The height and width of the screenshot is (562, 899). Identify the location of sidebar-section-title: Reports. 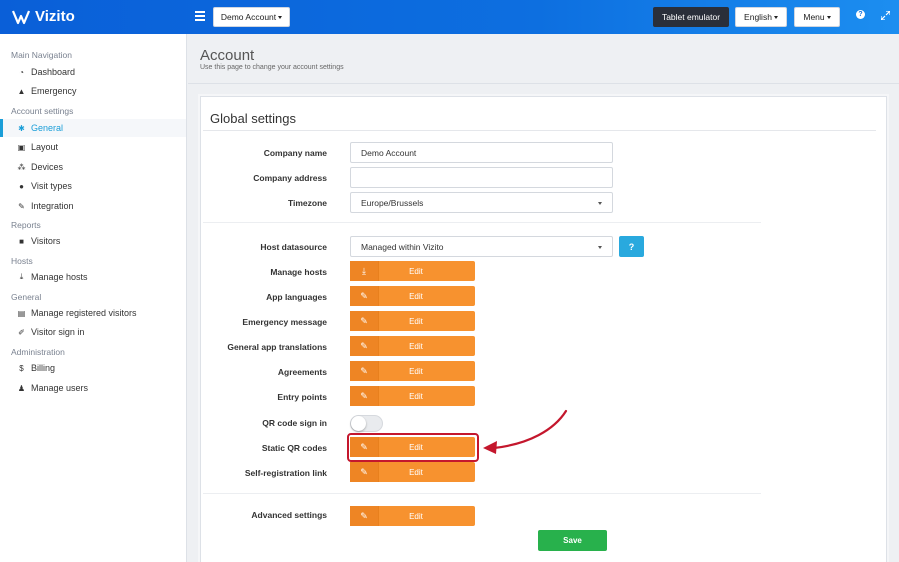
(26, 225).